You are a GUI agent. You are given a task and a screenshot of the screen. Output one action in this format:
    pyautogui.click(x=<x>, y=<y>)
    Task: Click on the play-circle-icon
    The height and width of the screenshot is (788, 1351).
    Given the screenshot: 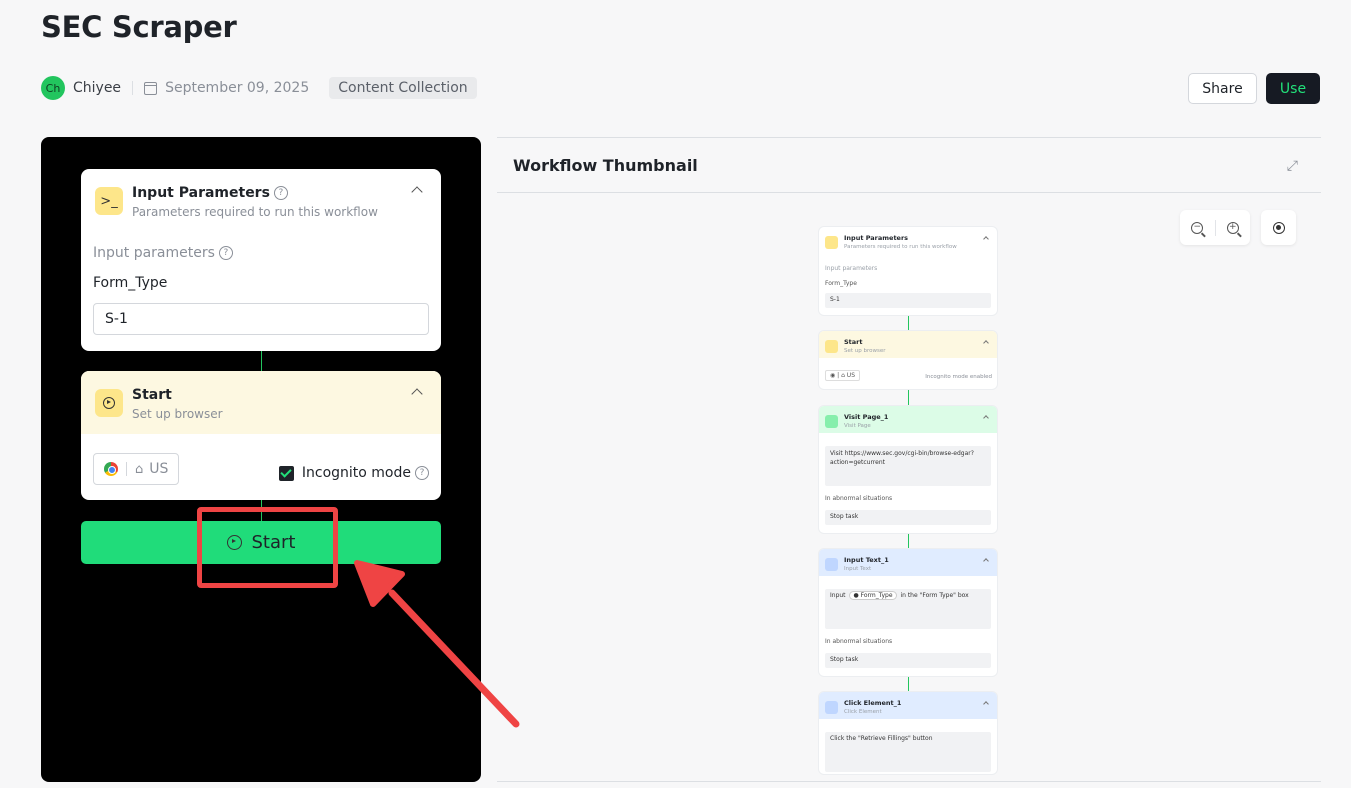 What is the action you would take?
    pyautogui.click(x=831, y=346)
    